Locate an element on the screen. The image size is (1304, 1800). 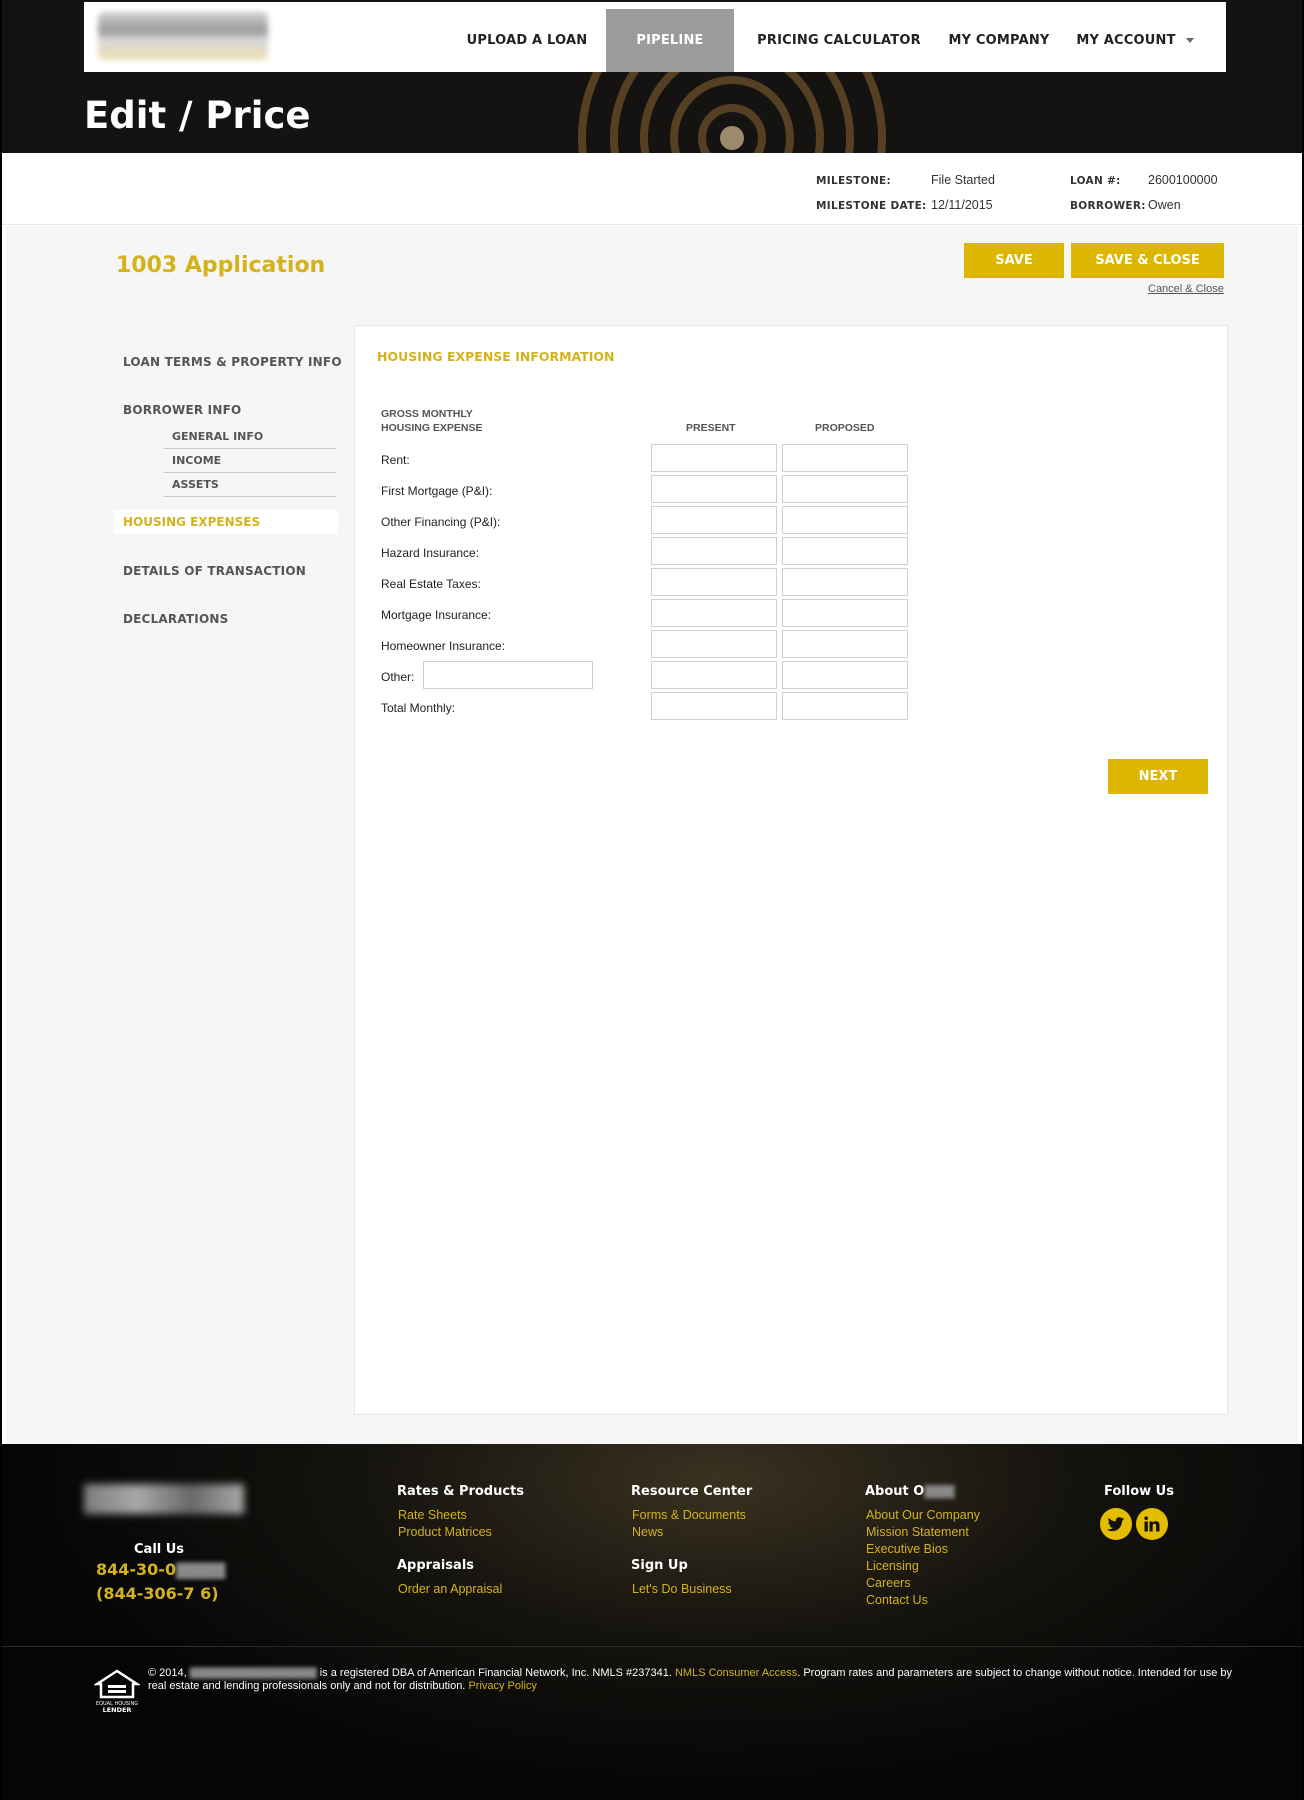
row-label-total-monthly: Total Monthly: is located at coordinates (418, 708).